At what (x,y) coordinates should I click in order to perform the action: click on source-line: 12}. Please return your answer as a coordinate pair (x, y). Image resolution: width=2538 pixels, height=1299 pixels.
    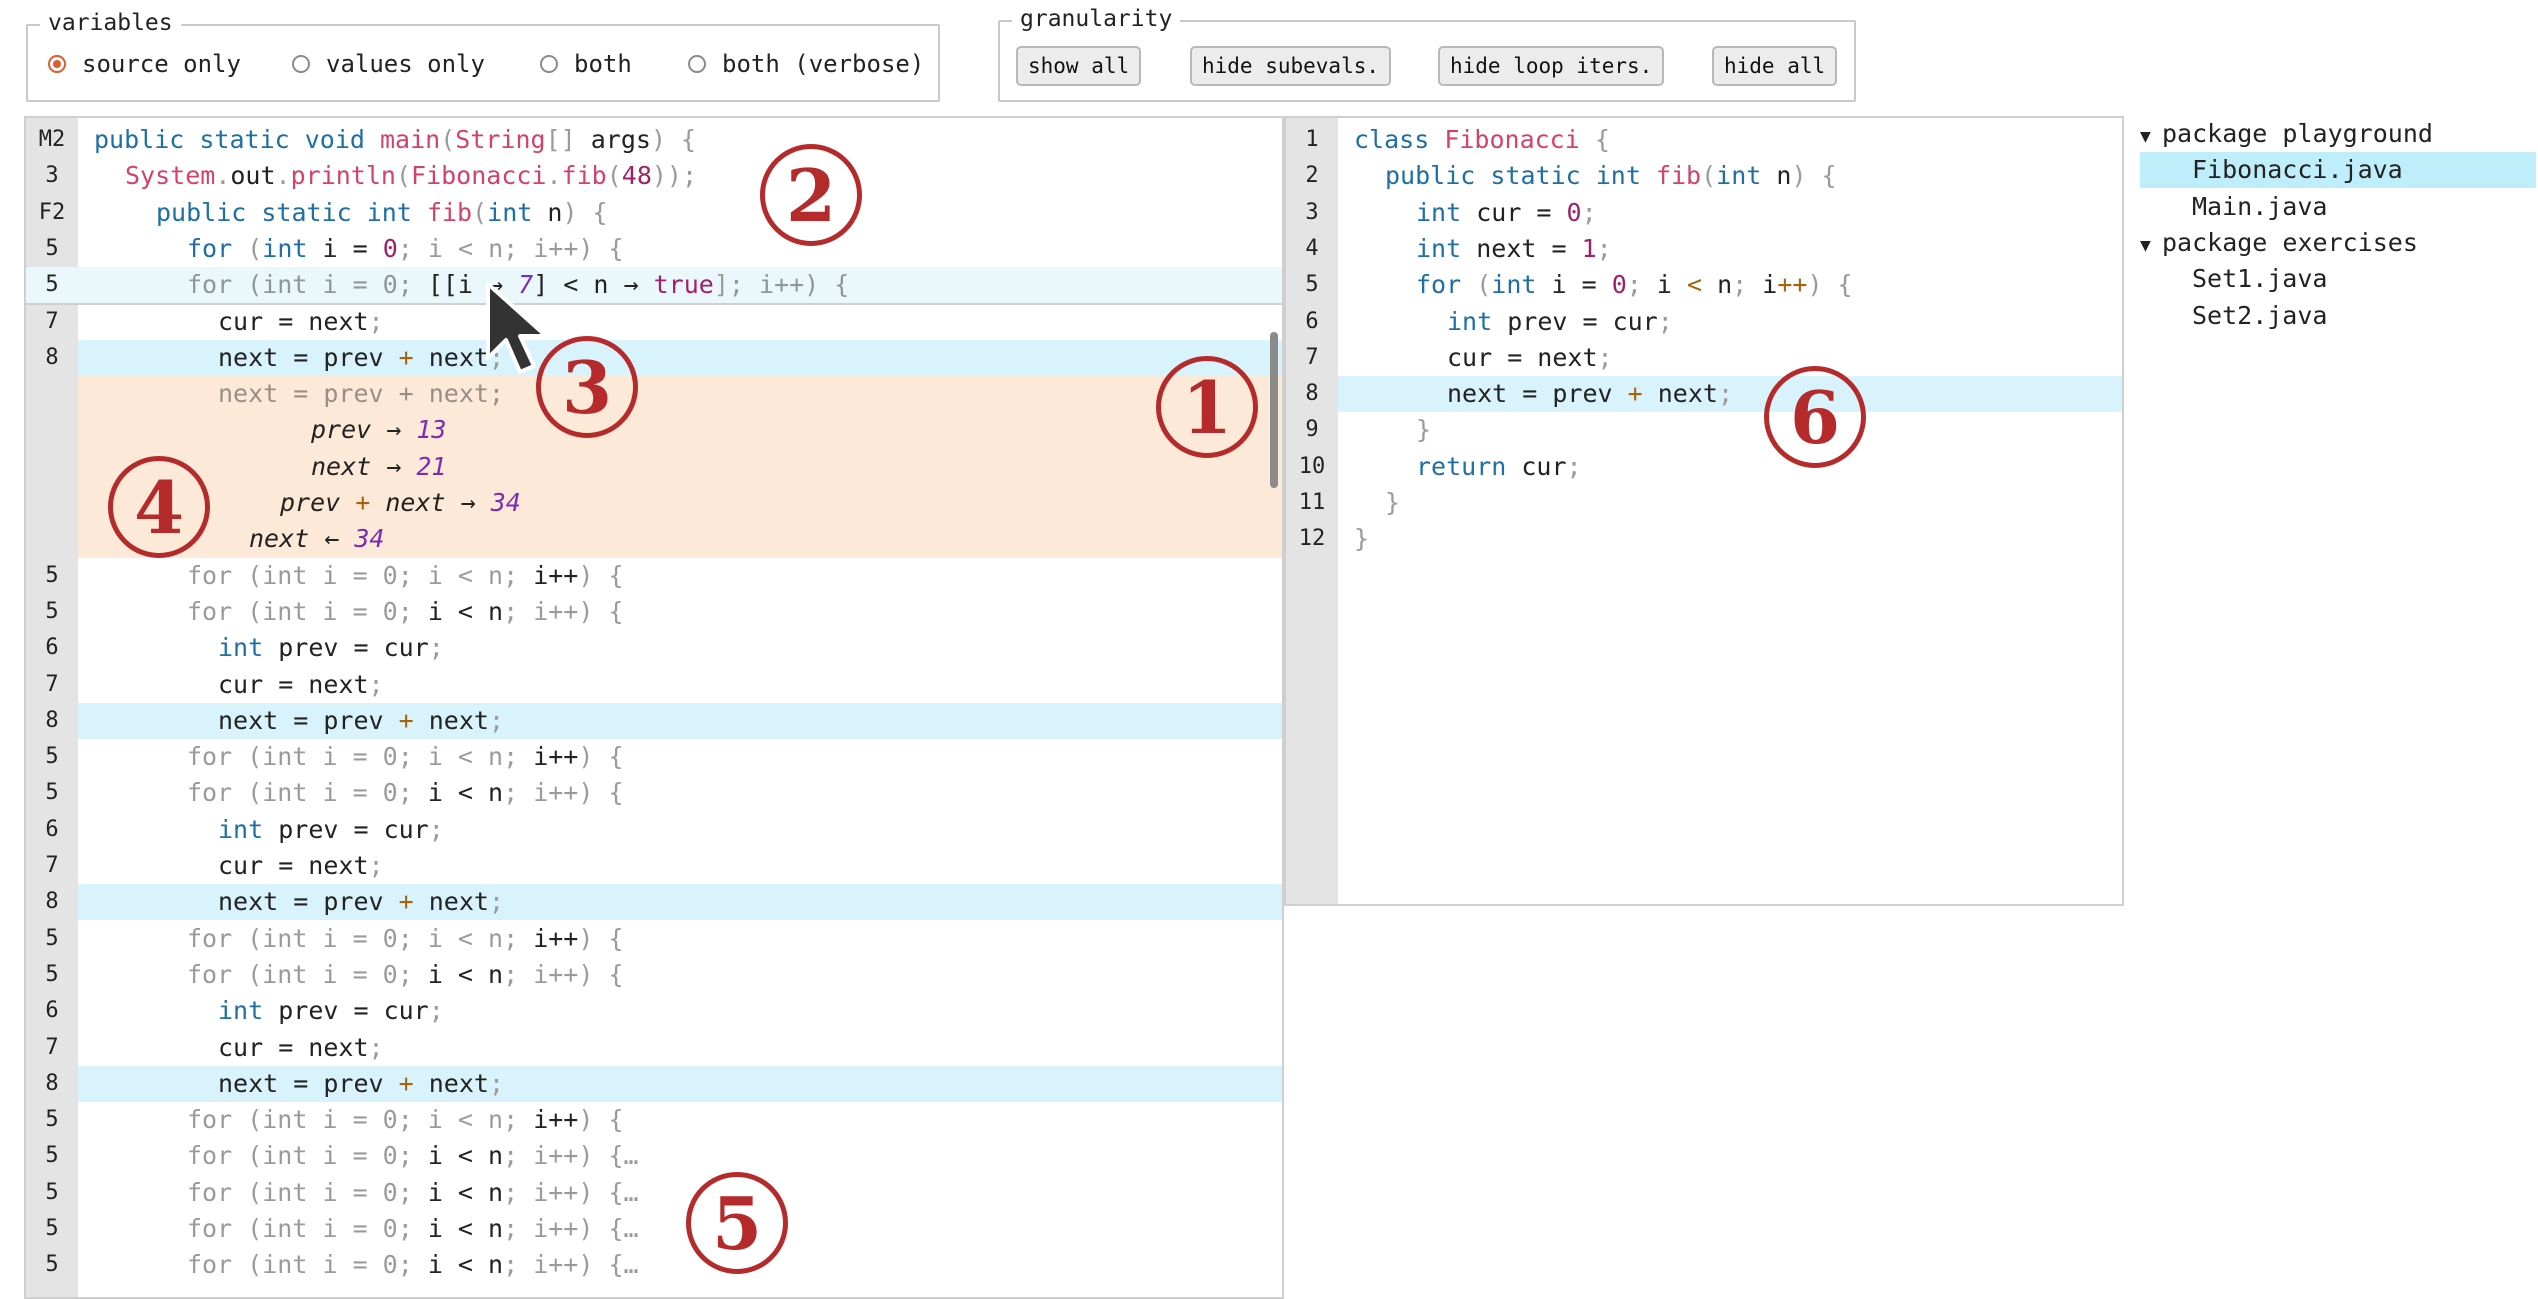
    Looking at the image, I should click on (1704, 539).